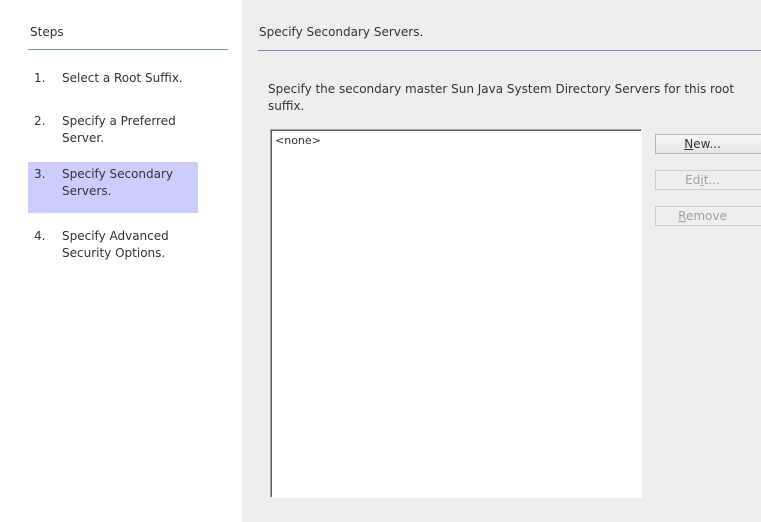 The width and height of the screenshot is (761, 522). I want to click on step-label: Specify a Preferred Server., so click(119, 129).